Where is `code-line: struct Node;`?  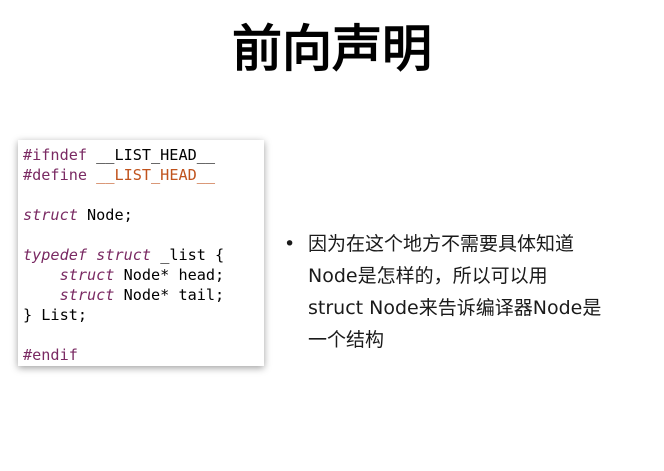
code-line: struct Node; is located at coordinates (141, 215).